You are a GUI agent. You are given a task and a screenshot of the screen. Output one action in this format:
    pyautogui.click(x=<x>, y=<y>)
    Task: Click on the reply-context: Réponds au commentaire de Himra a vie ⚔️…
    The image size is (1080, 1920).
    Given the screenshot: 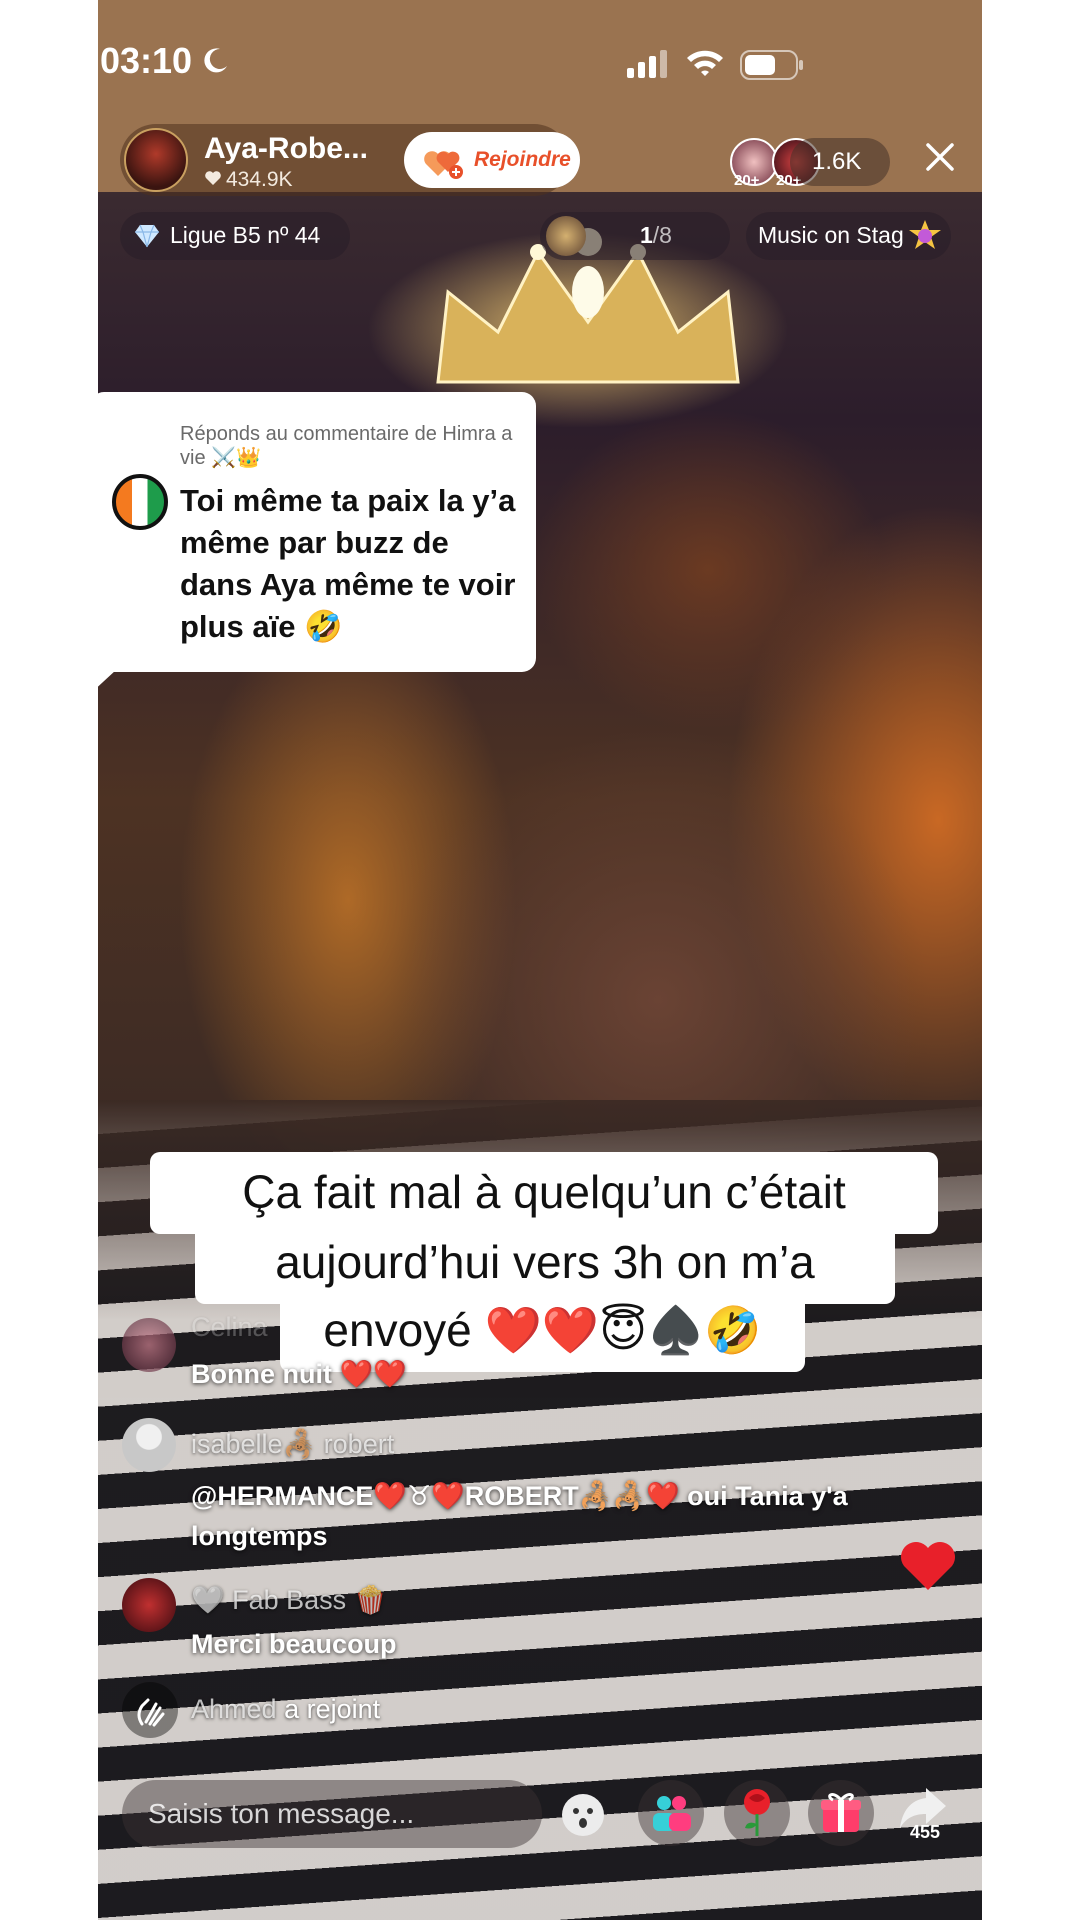 What is the action you would take?
    pyautogui.click(x=346, y=446)
    